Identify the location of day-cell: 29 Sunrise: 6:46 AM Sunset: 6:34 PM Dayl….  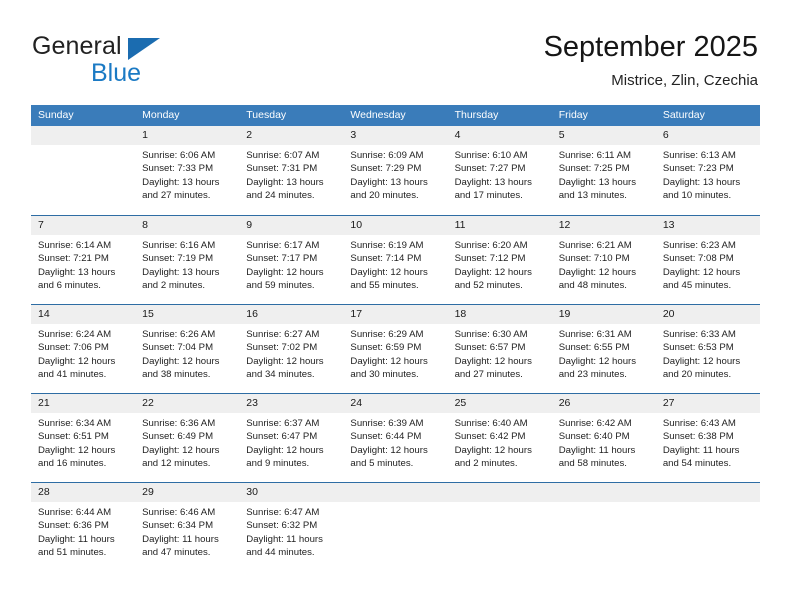
(187, 527).